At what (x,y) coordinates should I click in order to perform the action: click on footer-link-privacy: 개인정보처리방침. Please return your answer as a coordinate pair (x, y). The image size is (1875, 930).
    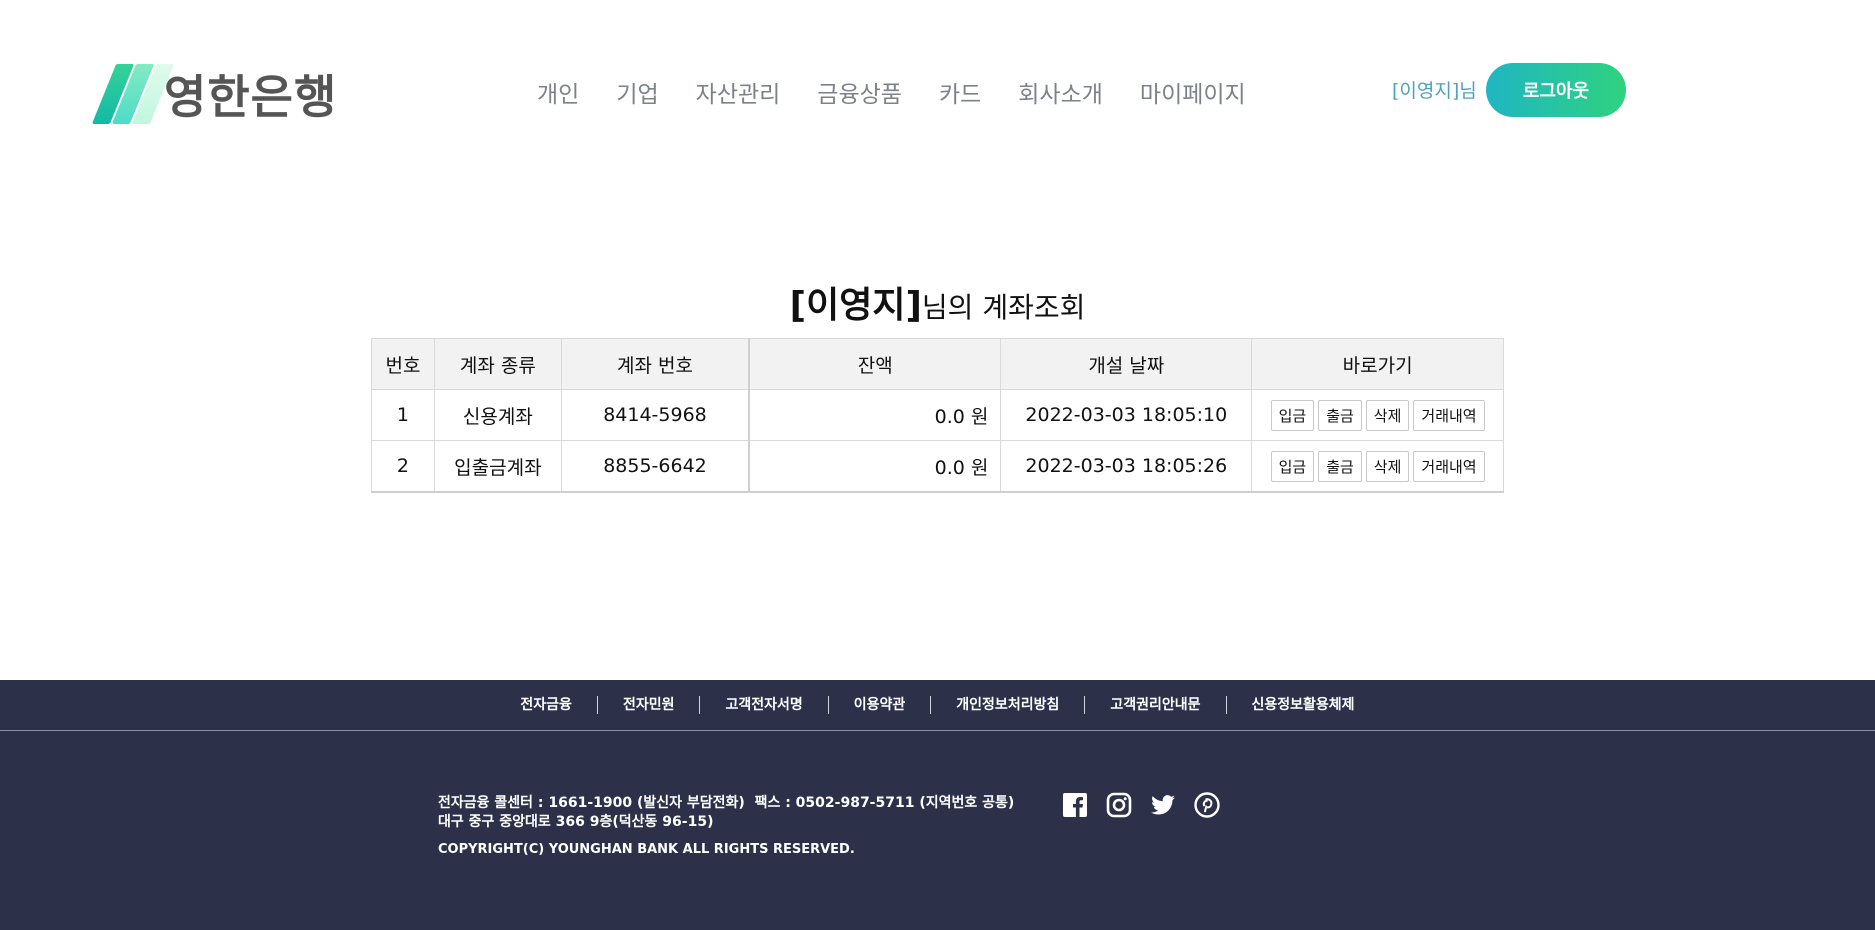
    Looking at the image, I should click on (1007, 705).